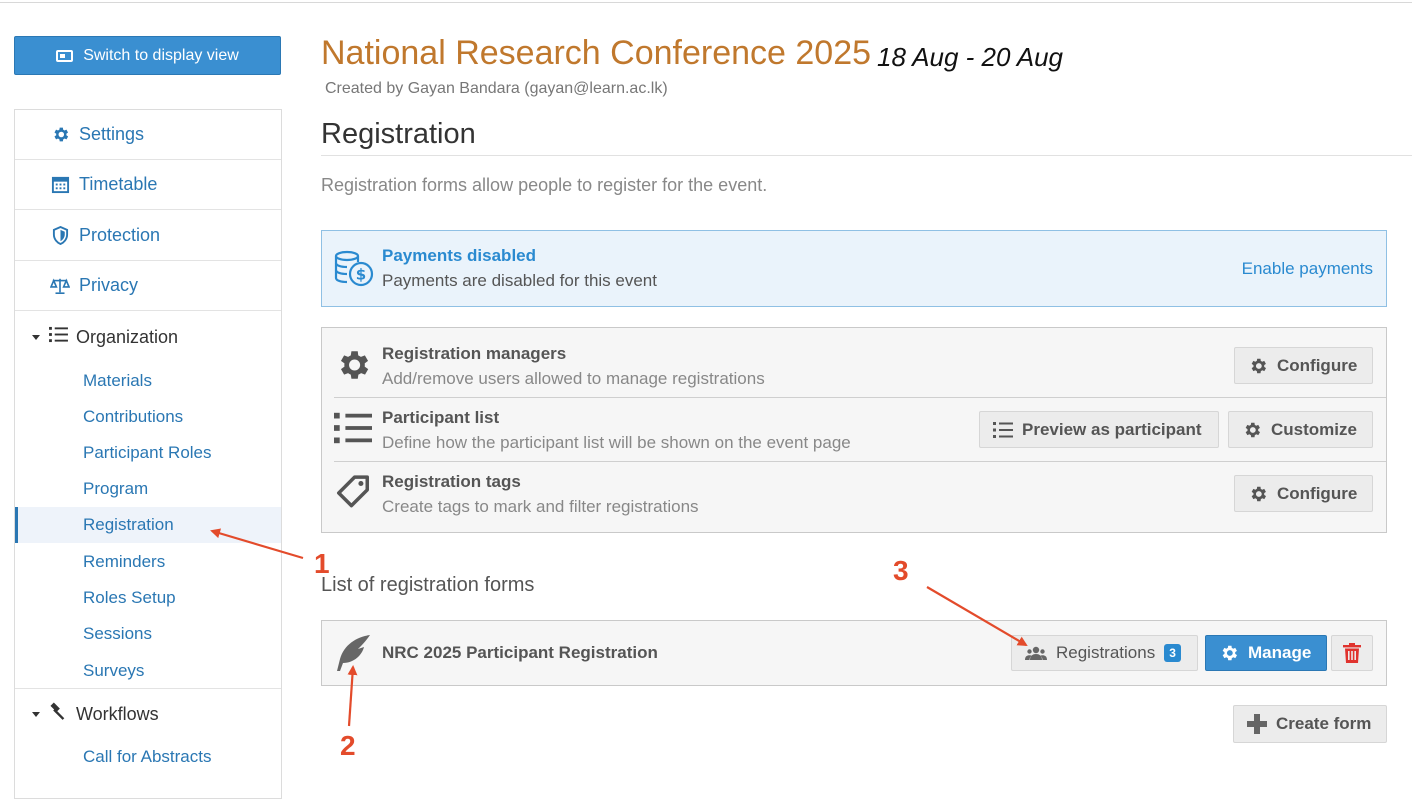  What do you see at coordinates (322, 563) in the screenshot?
I see `annotation-label-1: 1` at bounding box center [322, 563].